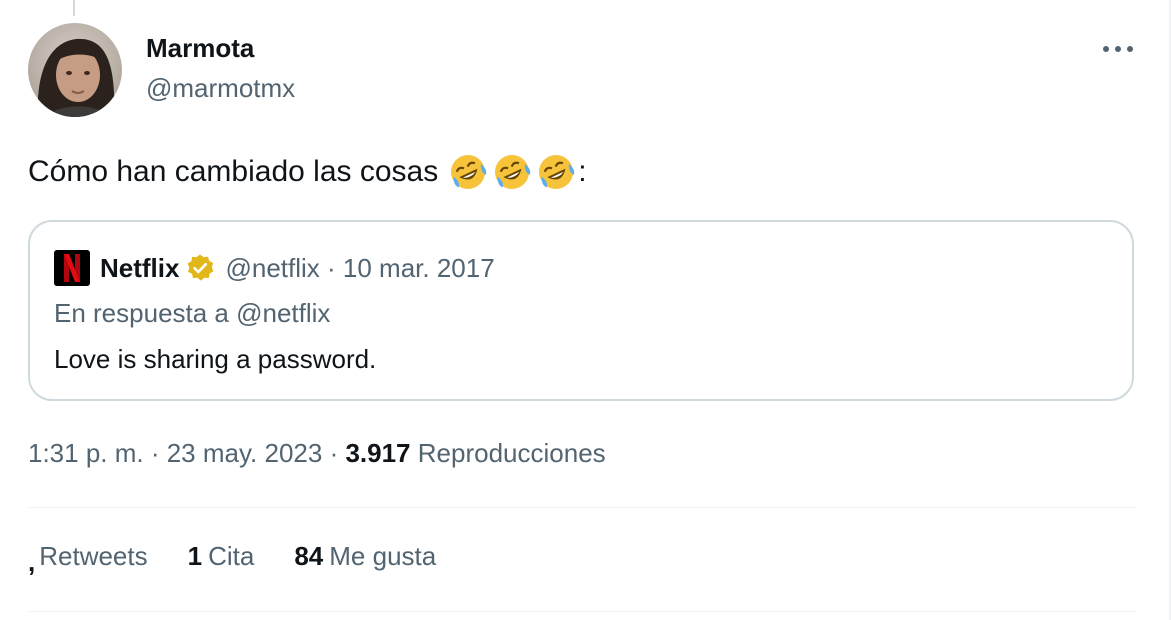 Image resolution: width=1171 pixels, height=620 pixels. What do you see at coordinates (511, 453) in the screenshot?
I see `views-label: Reproducciones` at bounding box center [511, 453].